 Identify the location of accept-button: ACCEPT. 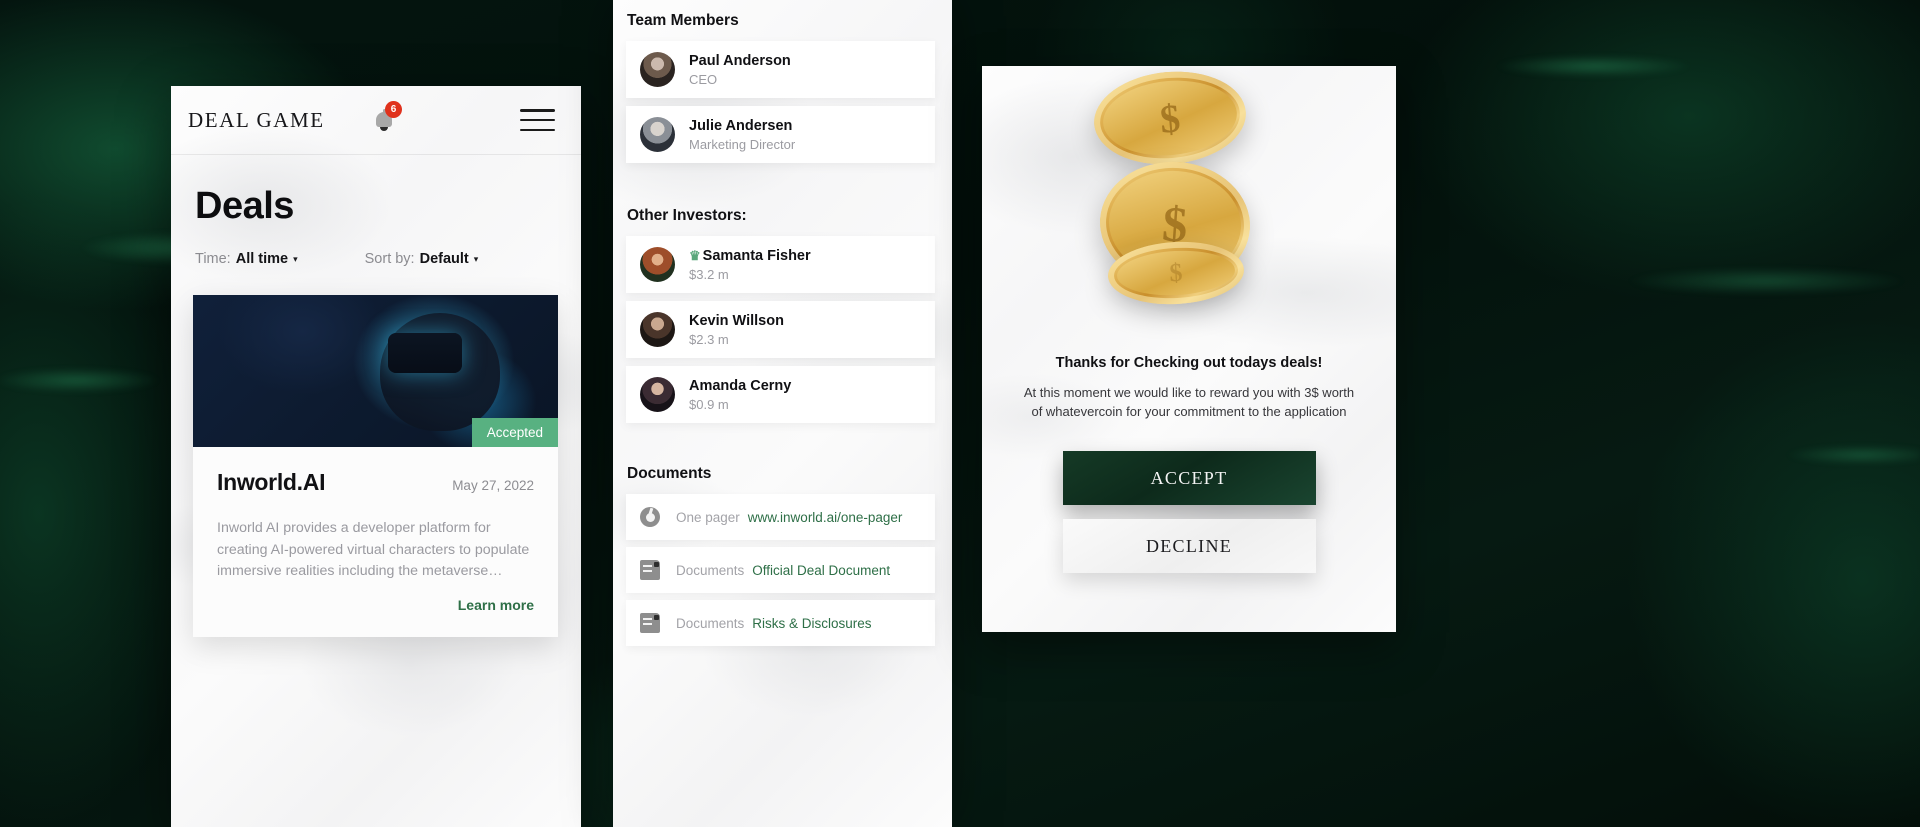
(1189, 478).